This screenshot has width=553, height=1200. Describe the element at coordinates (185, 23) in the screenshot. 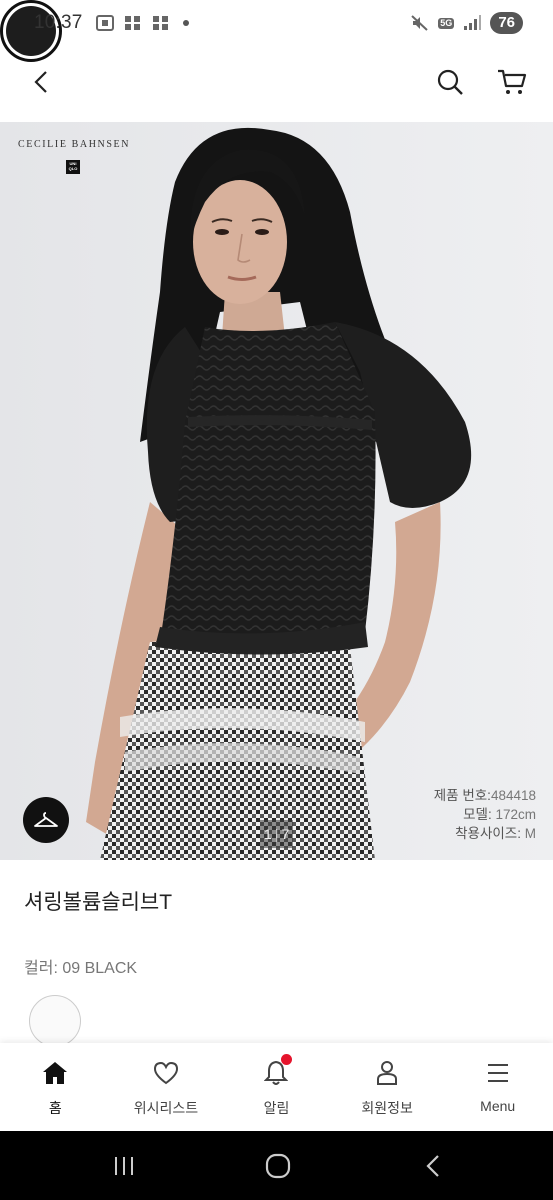

I see `more-notifications-dot-icon` at that location.